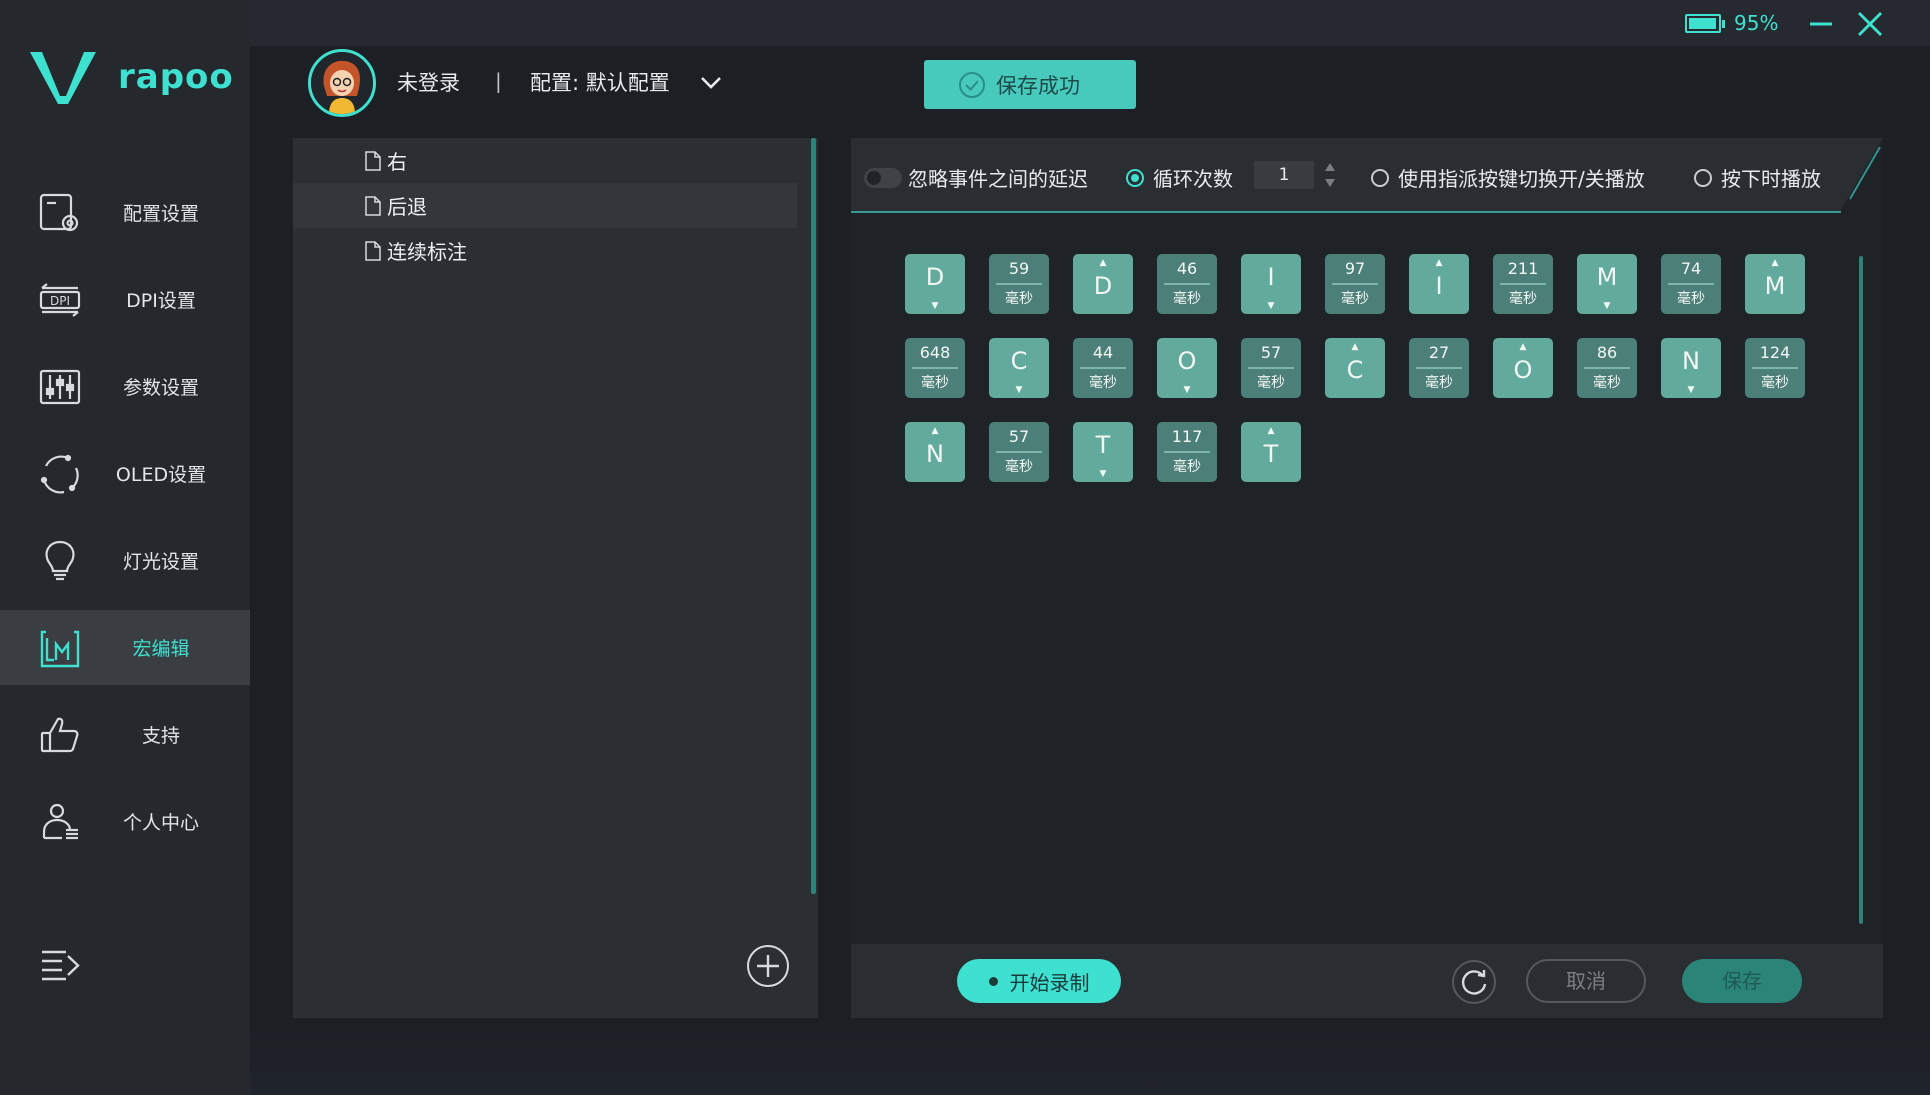 The image size is (1930, 1095). I want to click on macro-item: 右, so click(545, 160).